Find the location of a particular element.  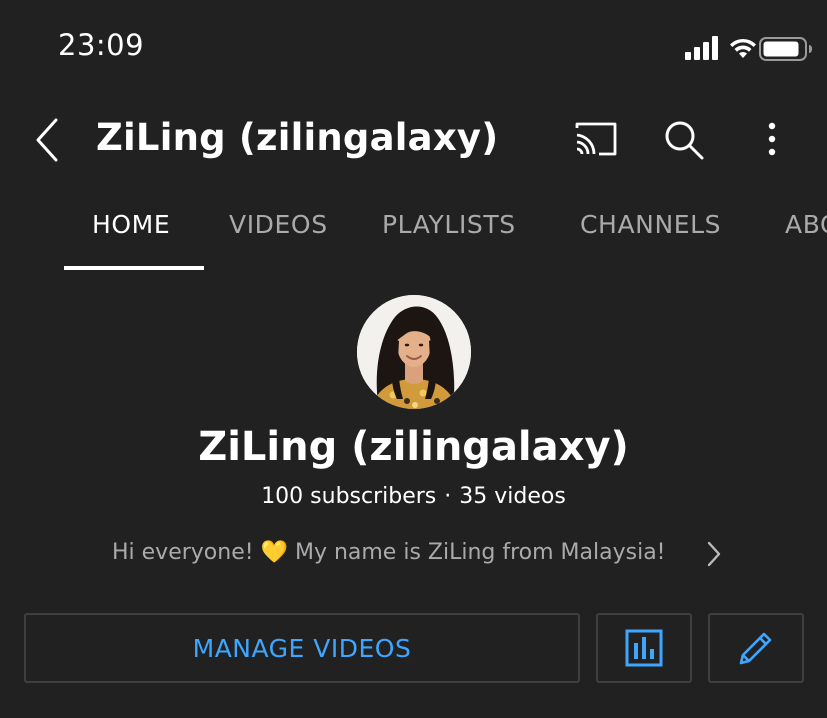

status-time: 23:09 is located at coordinates (101, 45).